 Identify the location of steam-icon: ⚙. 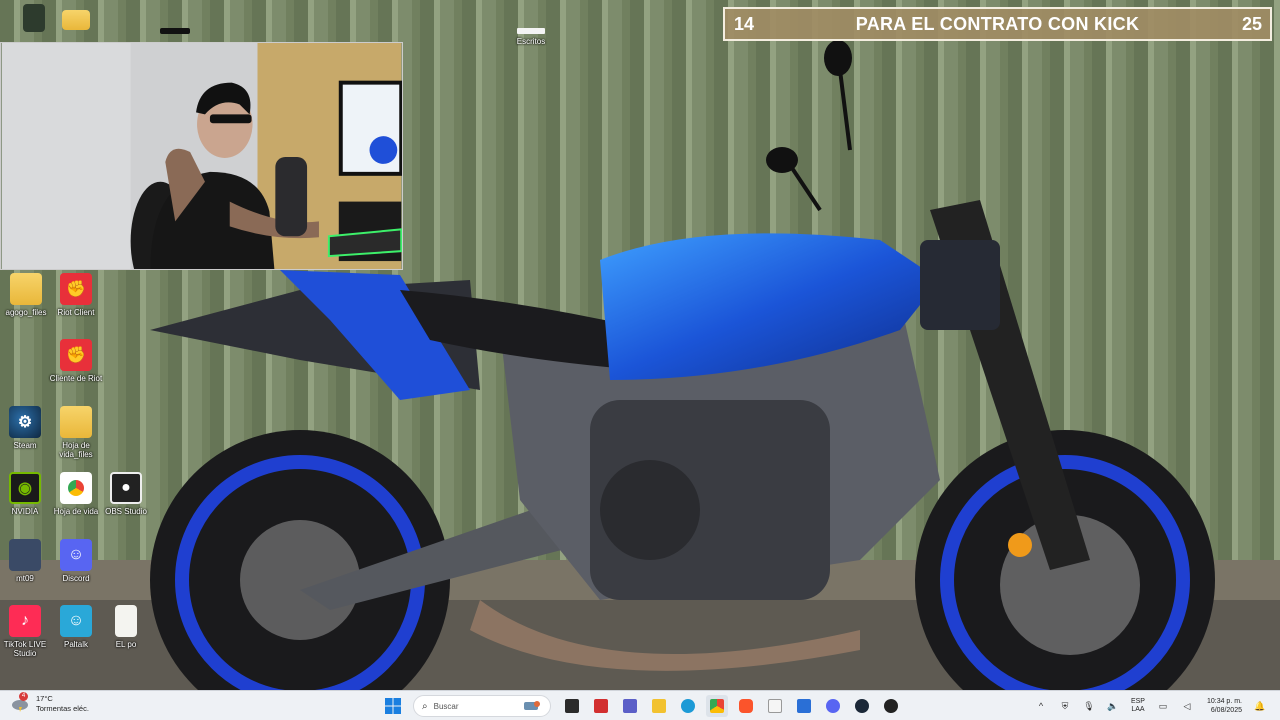
(25, 422).